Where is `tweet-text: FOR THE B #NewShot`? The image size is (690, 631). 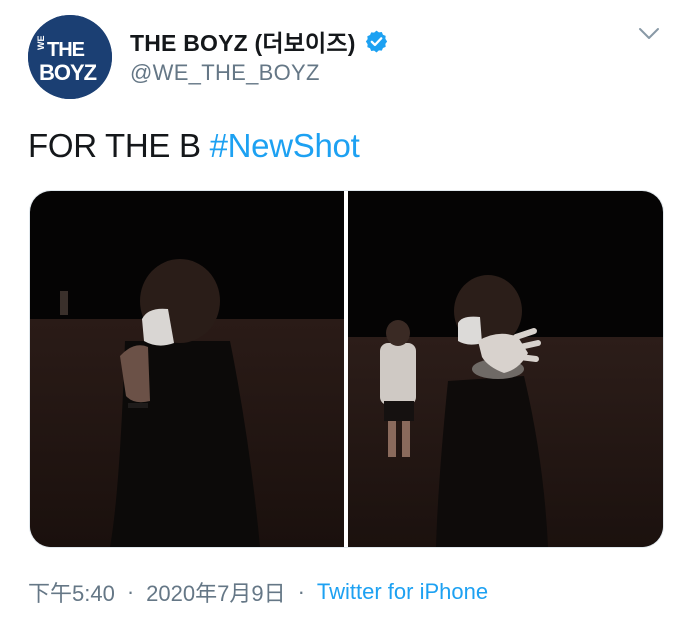
tweet-text: FOR THE B #NewShot is located at coordinates (194, 146).